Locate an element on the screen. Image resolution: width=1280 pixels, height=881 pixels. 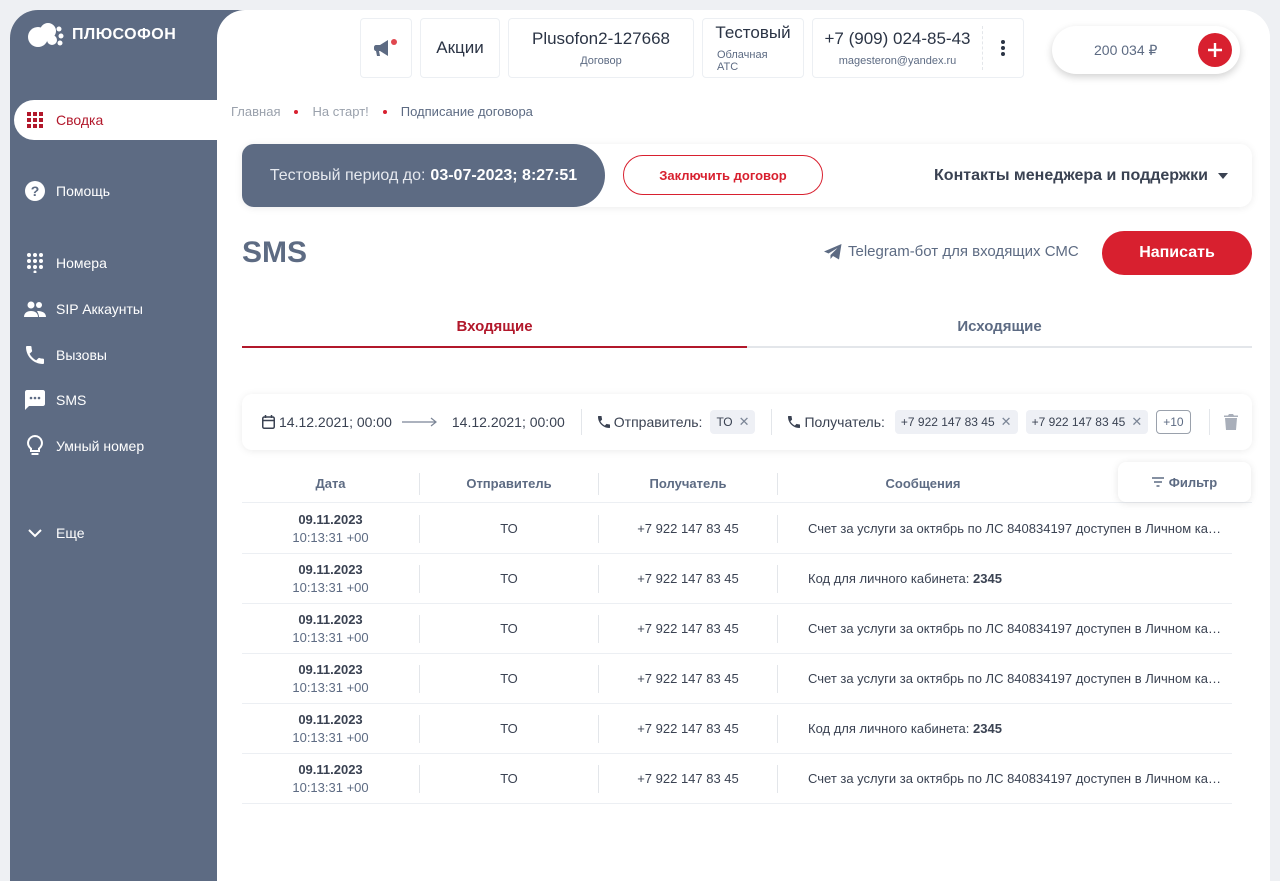
sms-icon is located at coordinates (35, 400).